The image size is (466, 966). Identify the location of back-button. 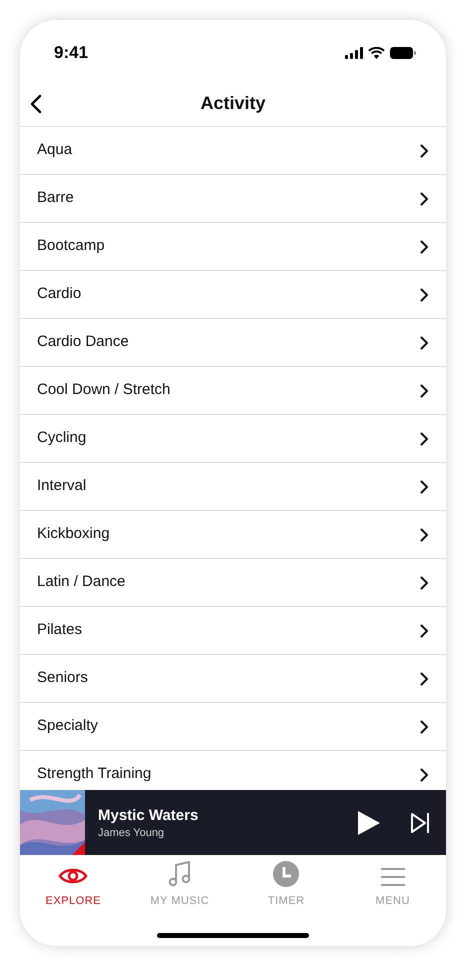
(36, 104).